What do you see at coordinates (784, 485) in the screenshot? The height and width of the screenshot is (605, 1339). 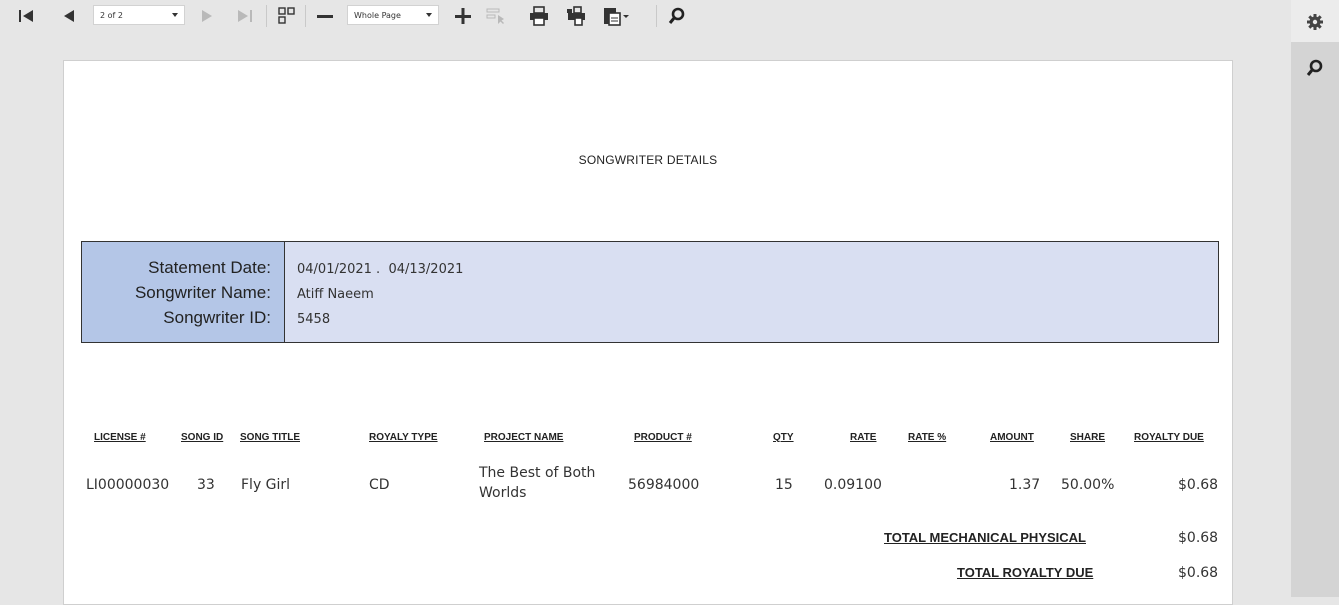 I see `cell-qty: 15` at bounding box center [784, 485].